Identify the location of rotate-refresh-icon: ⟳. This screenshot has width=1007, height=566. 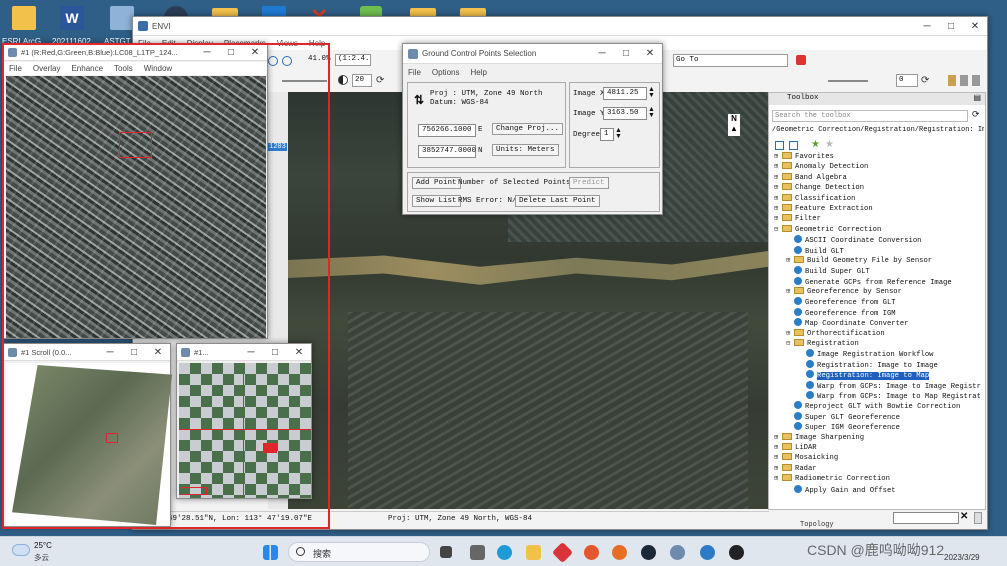
(925, 80).